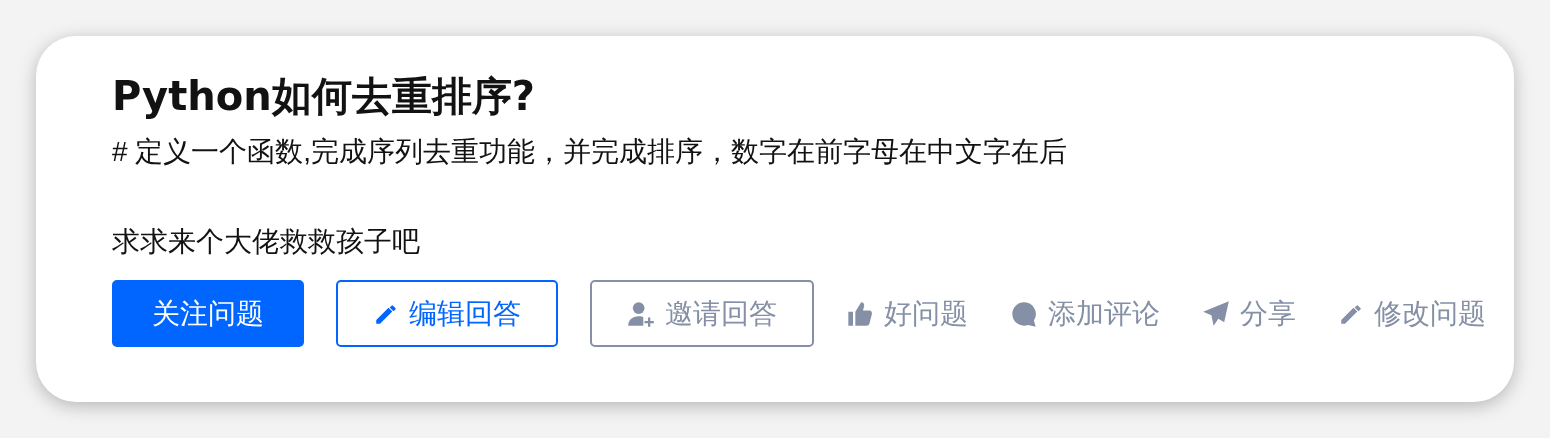  I want to click on good-question-button: 好问题, so click(907, 313).